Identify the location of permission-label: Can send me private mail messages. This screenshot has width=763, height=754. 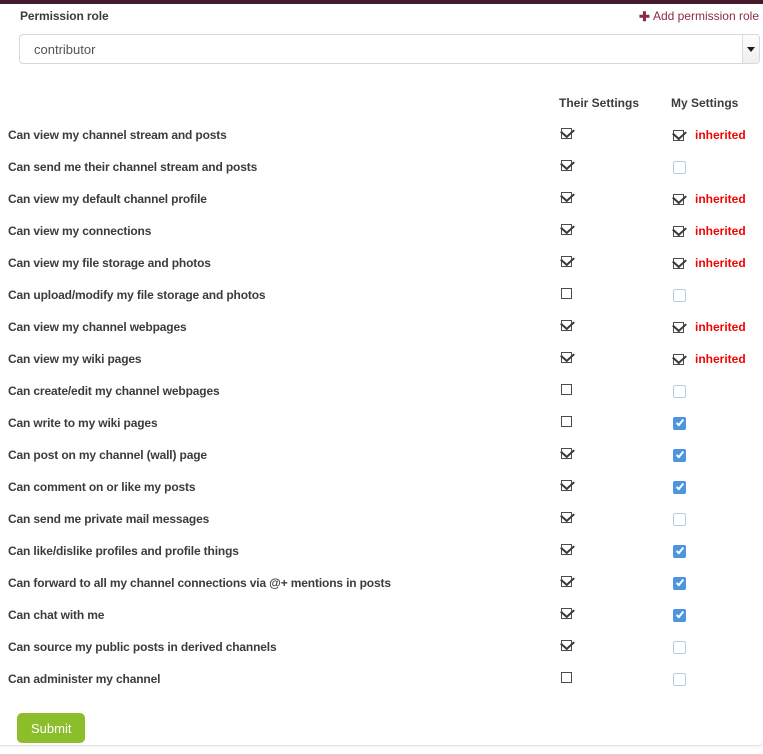
(109, 519).